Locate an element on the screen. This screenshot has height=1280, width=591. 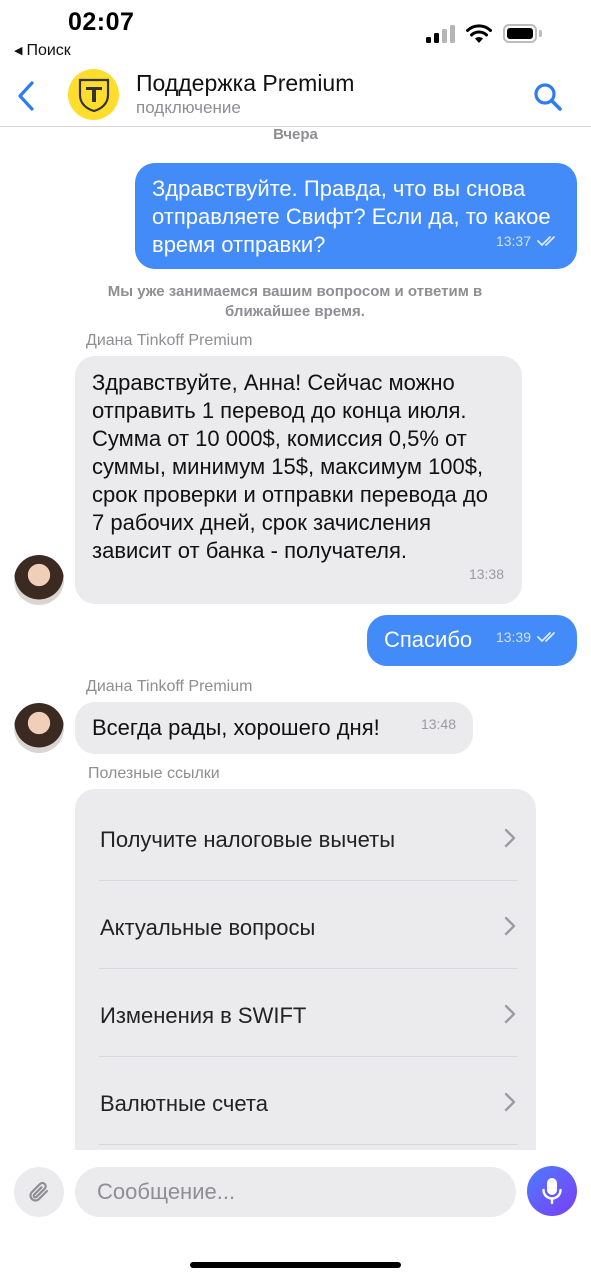
home-indicator is located at coordinates (295, 1265).